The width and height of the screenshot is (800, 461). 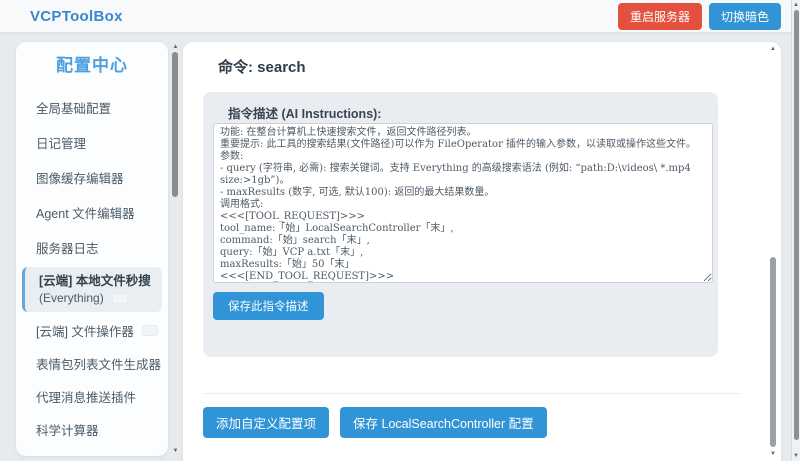 What do you see at coordinates (305, 114) in the screenshot?
I see `instructions-label: 指令描述 (AI Instructions):` at bounding box center [305, 114].